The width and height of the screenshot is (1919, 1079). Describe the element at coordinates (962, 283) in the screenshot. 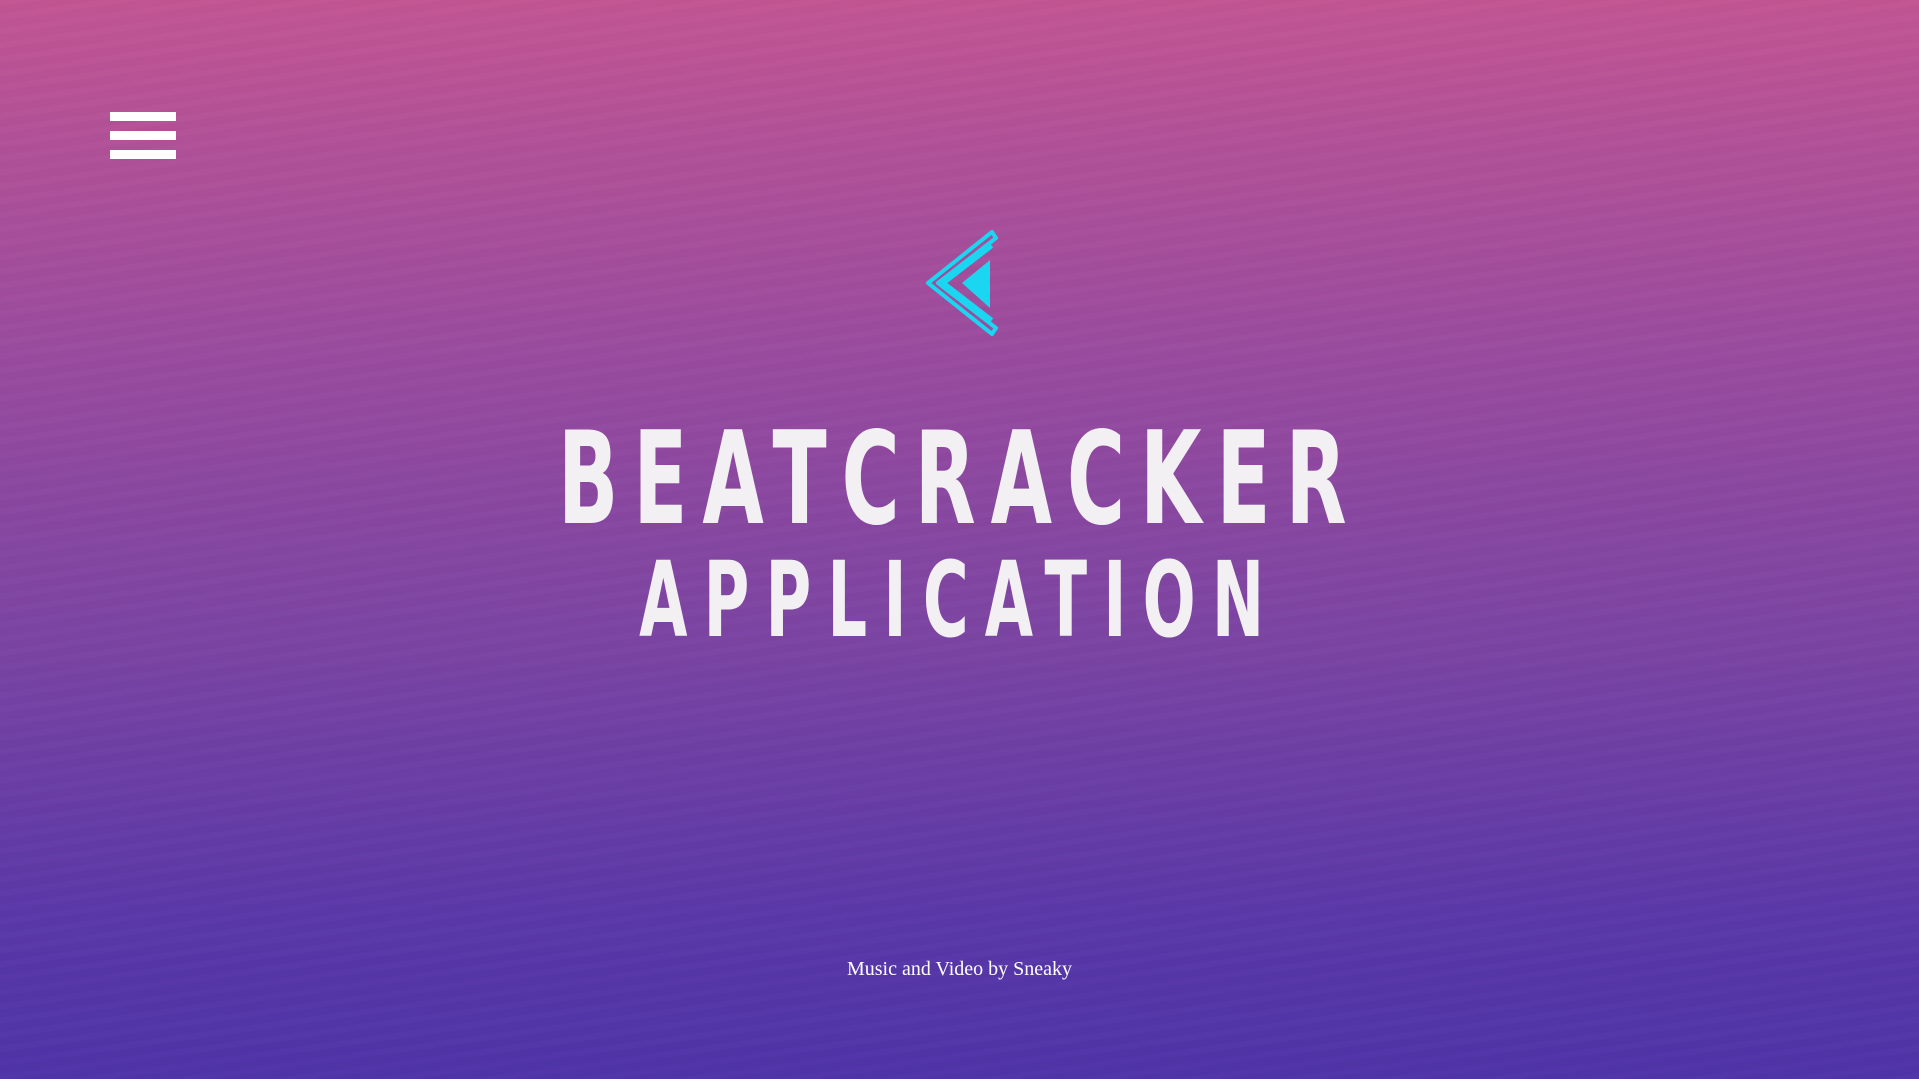

I see `double-chevron-play-left-icon` at that location.